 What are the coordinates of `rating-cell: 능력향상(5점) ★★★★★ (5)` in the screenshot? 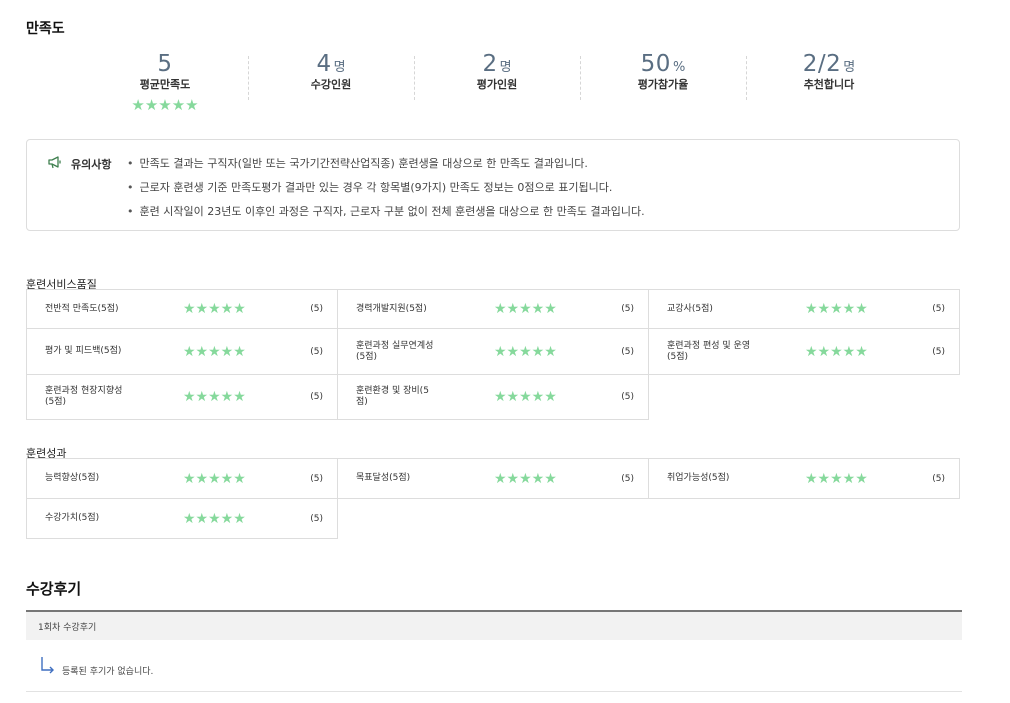 It's located at (182, 478).